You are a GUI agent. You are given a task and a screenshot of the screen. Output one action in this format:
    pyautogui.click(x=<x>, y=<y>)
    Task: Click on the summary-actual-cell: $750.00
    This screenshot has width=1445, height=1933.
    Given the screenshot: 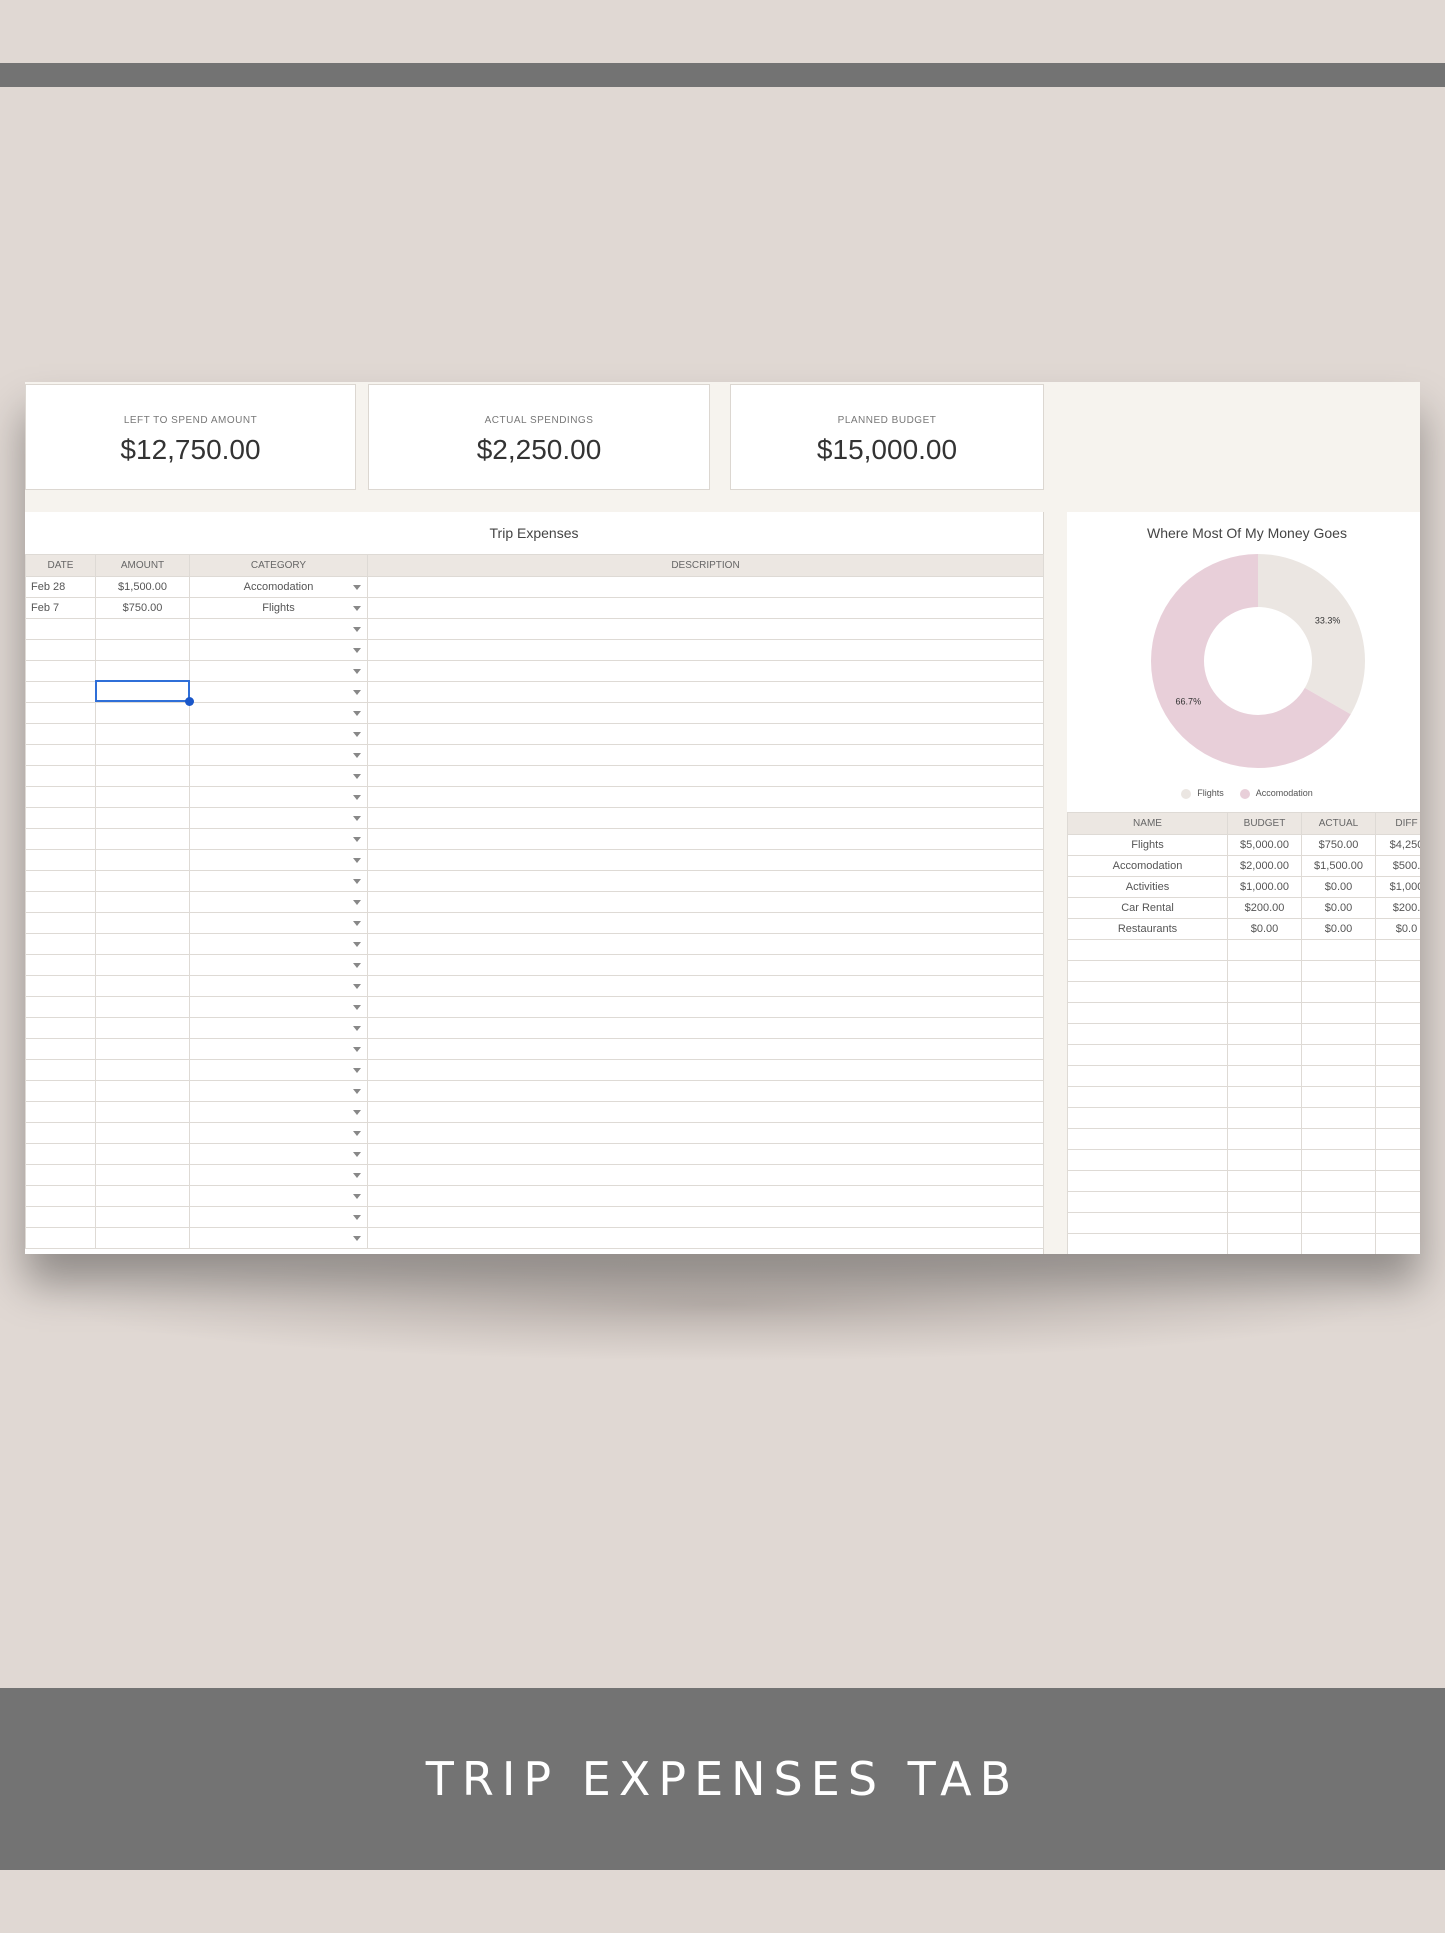 What is the action you would take?
    pyautogui.click(x=1338, y=845)
    